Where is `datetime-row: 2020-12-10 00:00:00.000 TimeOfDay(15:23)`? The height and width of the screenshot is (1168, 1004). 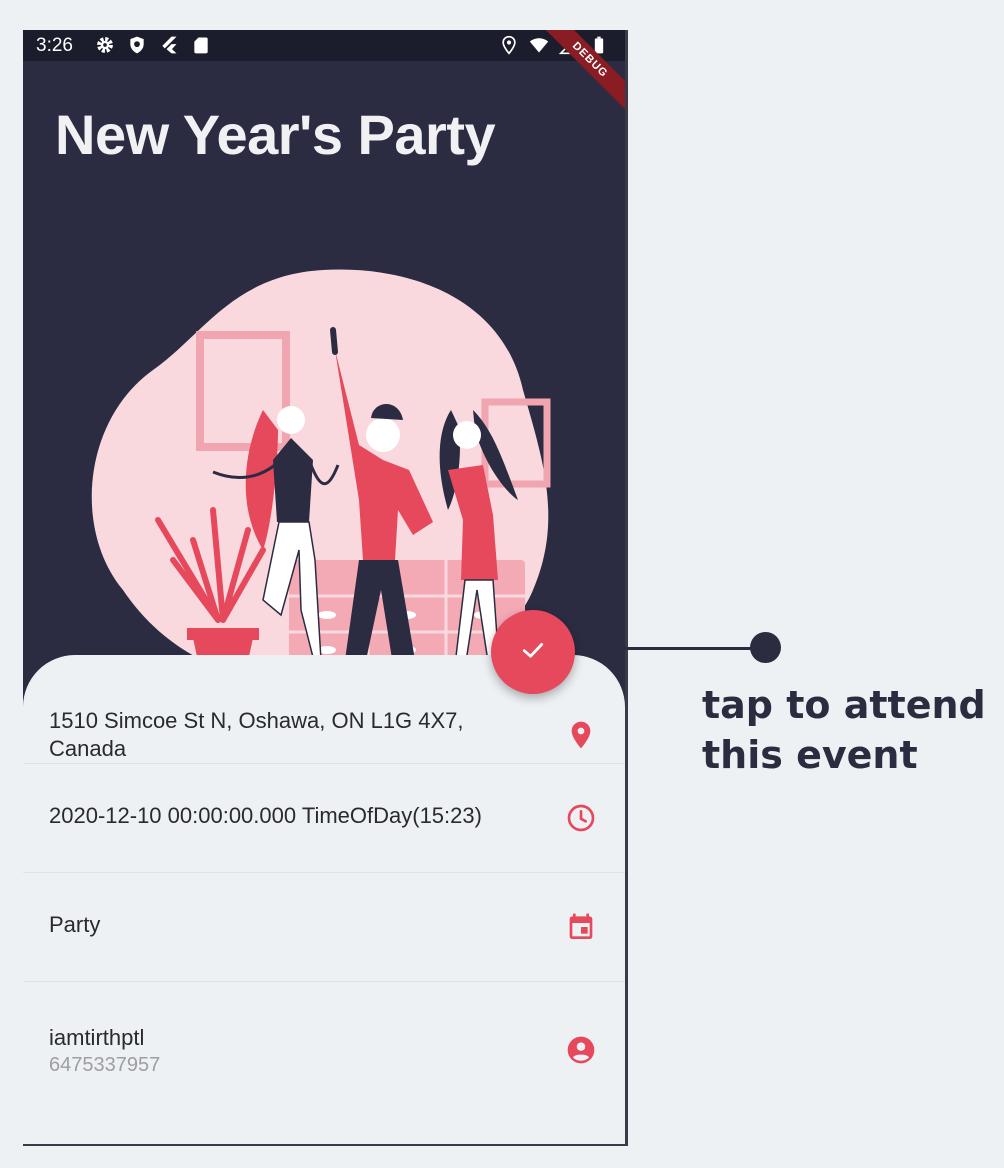
datetime-row: 2020-12-10 00:00:00.000 TimeOfDay(15:23) is located at coordinates (324, 818).